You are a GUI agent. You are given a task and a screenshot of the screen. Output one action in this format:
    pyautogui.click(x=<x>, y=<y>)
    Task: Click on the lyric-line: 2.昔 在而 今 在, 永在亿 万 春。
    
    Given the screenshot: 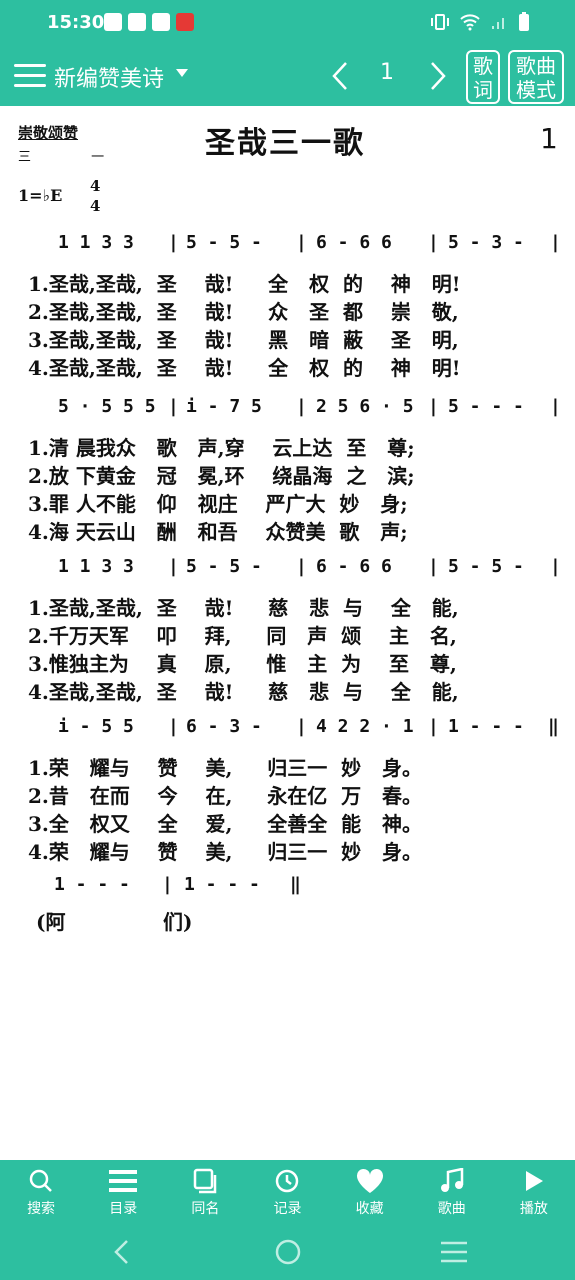 What is the action you would take?
    pyautogui.click(x=225, y=796)
    